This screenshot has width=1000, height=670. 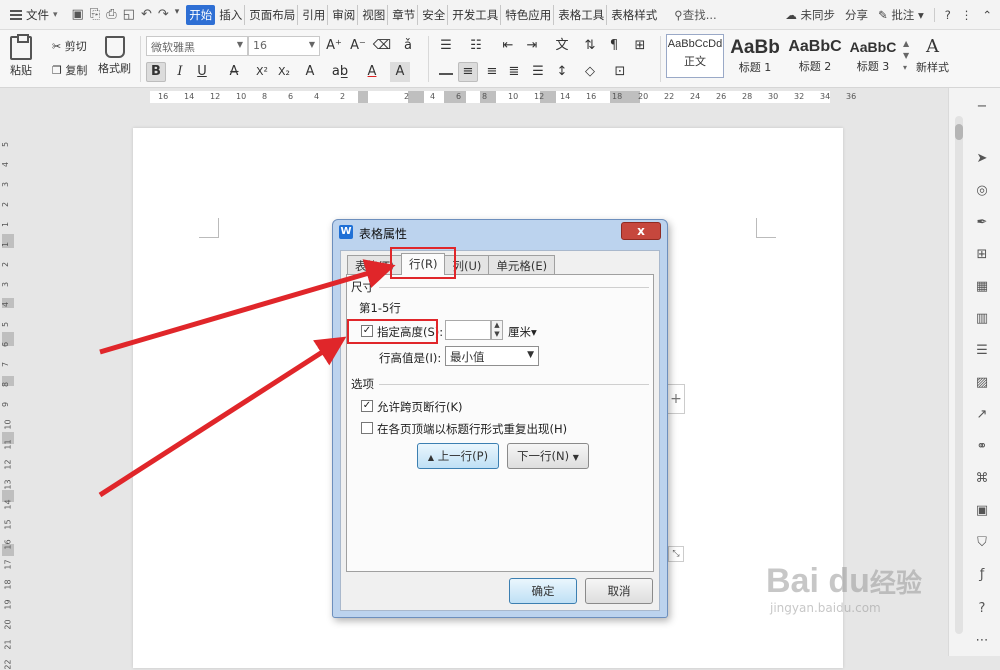 I want to click on baidu-jingyan-watermark: Bai du经验 jingyan.baidu.com, so click(x=856, y=602).